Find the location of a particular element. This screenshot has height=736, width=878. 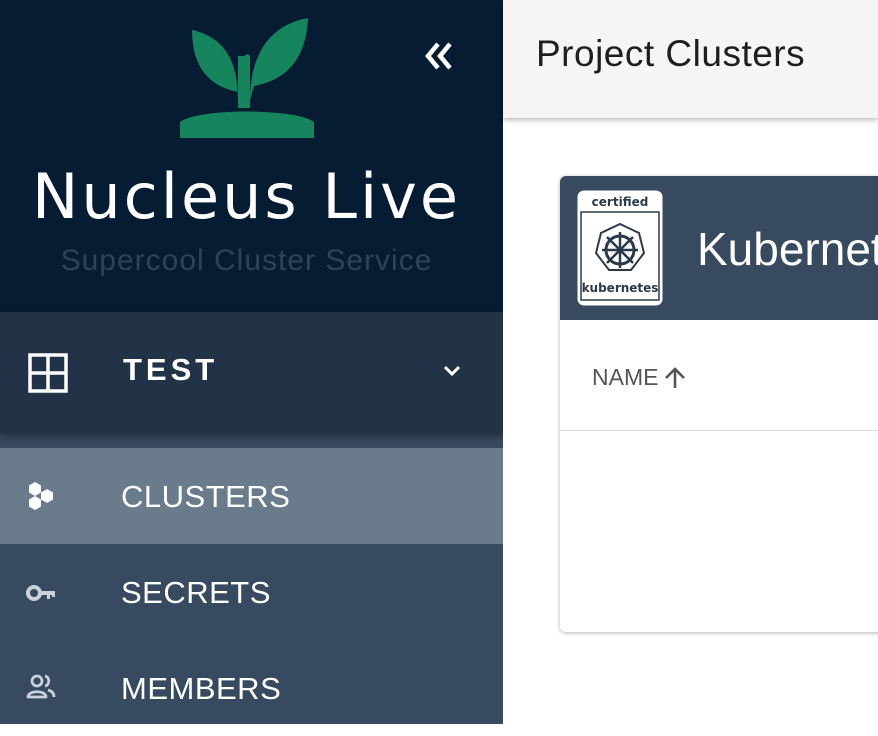

top-bar: Project Clusters is located at coordinates (690, 59).